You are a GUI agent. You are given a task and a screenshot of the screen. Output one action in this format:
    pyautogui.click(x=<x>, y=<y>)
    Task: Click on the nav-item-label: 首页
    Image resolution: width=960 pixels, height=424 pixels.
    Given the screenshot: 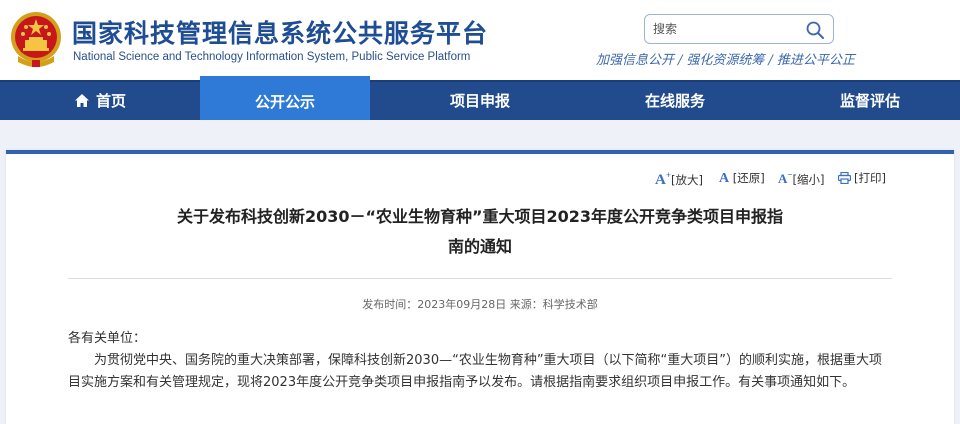 What is the action you would take?
    pyautogui.click(x=110, y=101)
    